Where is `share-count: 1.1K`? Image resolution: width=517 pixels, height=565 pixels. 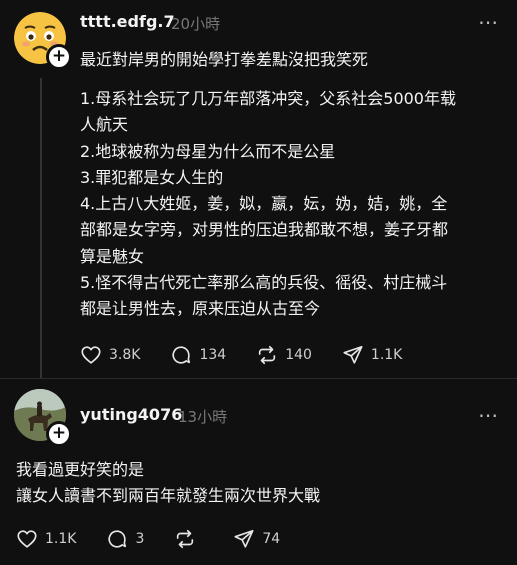 share-count: 1.1K is located at coordinates (386, 355).